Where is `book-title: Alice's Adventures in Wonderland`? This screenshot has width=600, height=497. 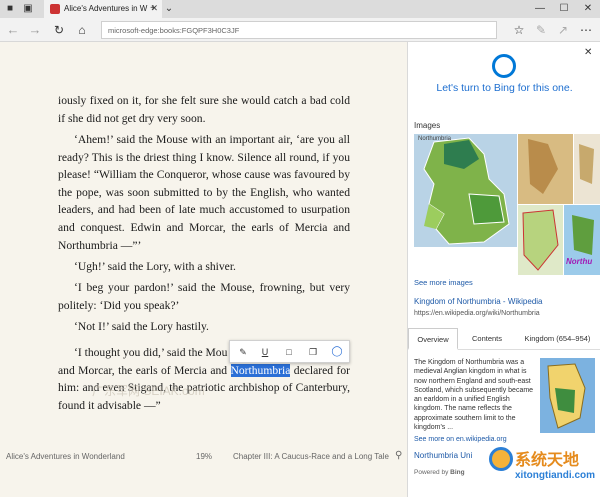
book-title: Alice's Adventures in Wonderland is located at coordinates (65, 456).